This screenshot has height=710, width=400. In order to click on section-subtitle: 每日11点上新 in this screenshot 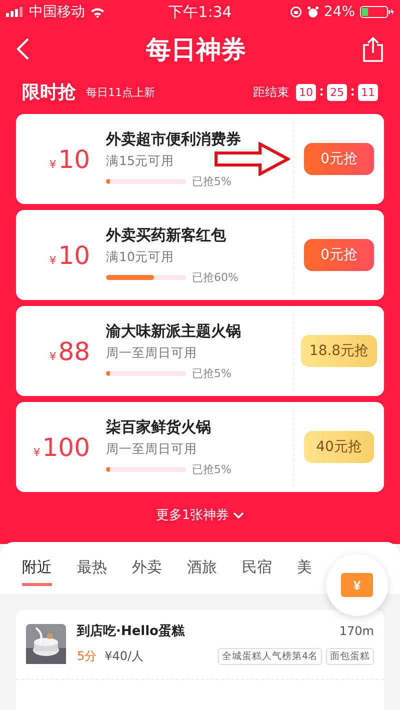, I will do `click(121, 92)`.